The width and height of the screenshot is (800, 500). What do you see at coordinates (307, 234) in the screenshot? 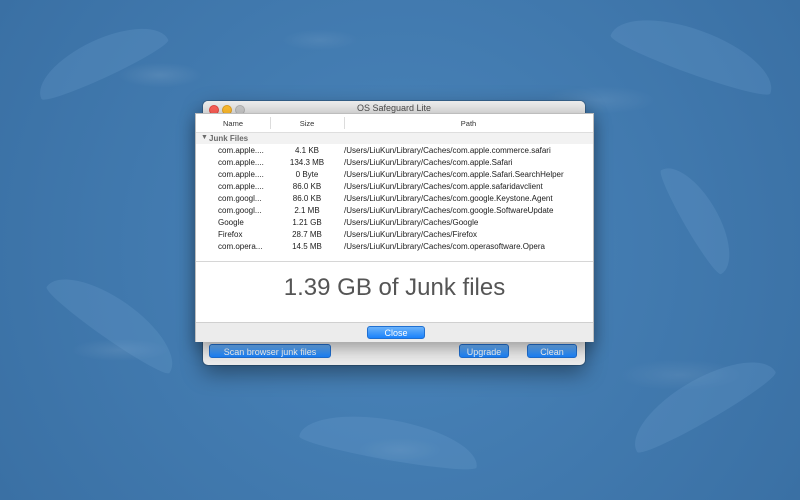
I see `cell-size: 28.7 MB` at bounding box center [307, 234].